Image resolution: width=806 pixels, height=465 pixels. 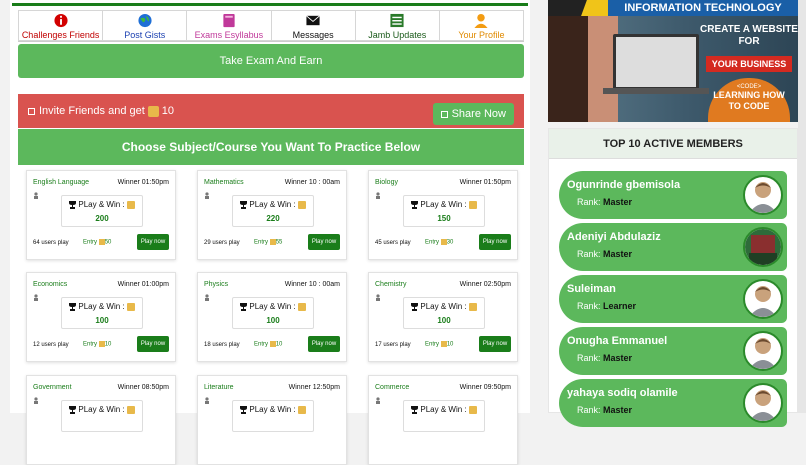 I want to click on nav-post-gists: Post Gists, so click(x=144, y=25).